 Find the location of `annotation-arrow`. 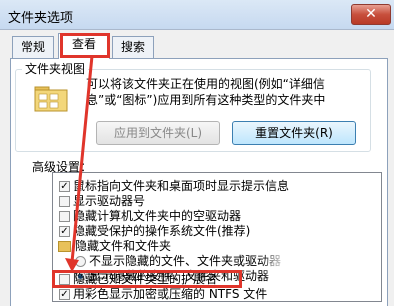

annotation-arrow is located at coordinates (79, 163).